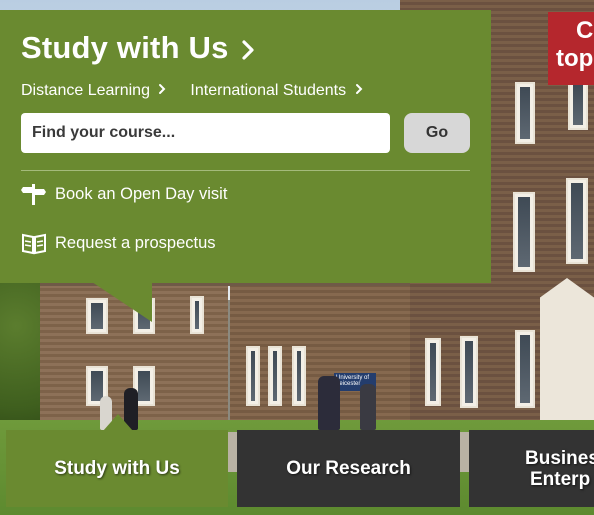 The width and height of the screenshot is (594, 515). I want to click on link-international-students-label: International Students, so click(268, 90).